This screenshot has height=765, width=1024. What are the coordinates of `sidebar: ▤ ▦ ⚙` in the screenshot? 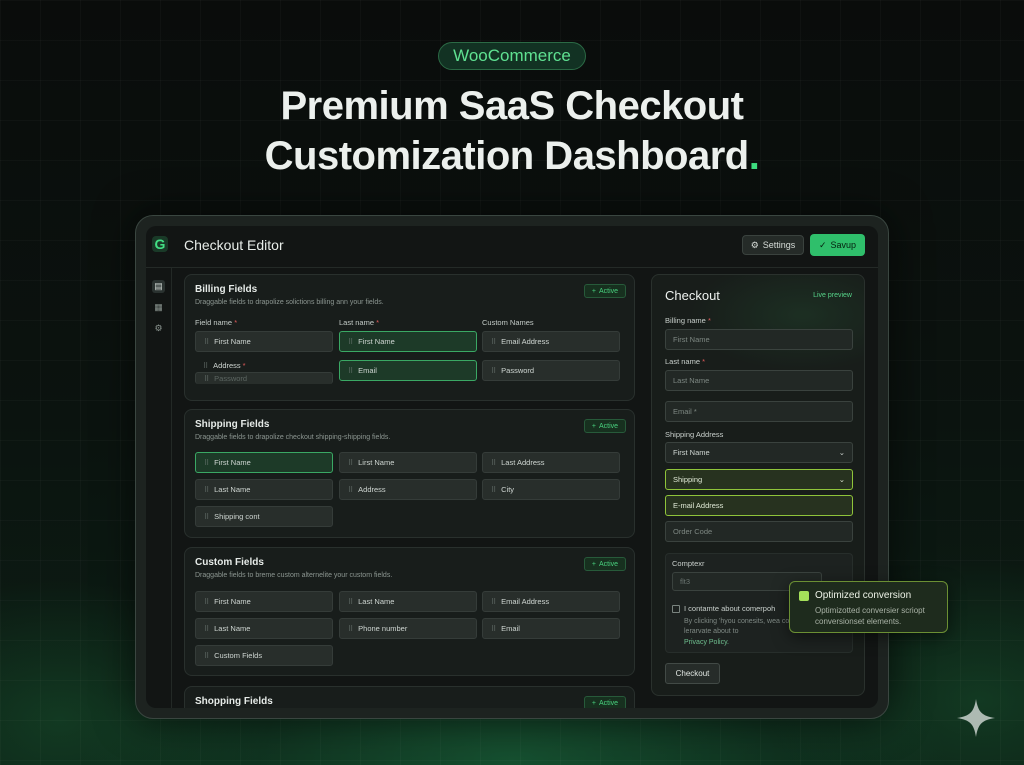 It's located at (159, 488).